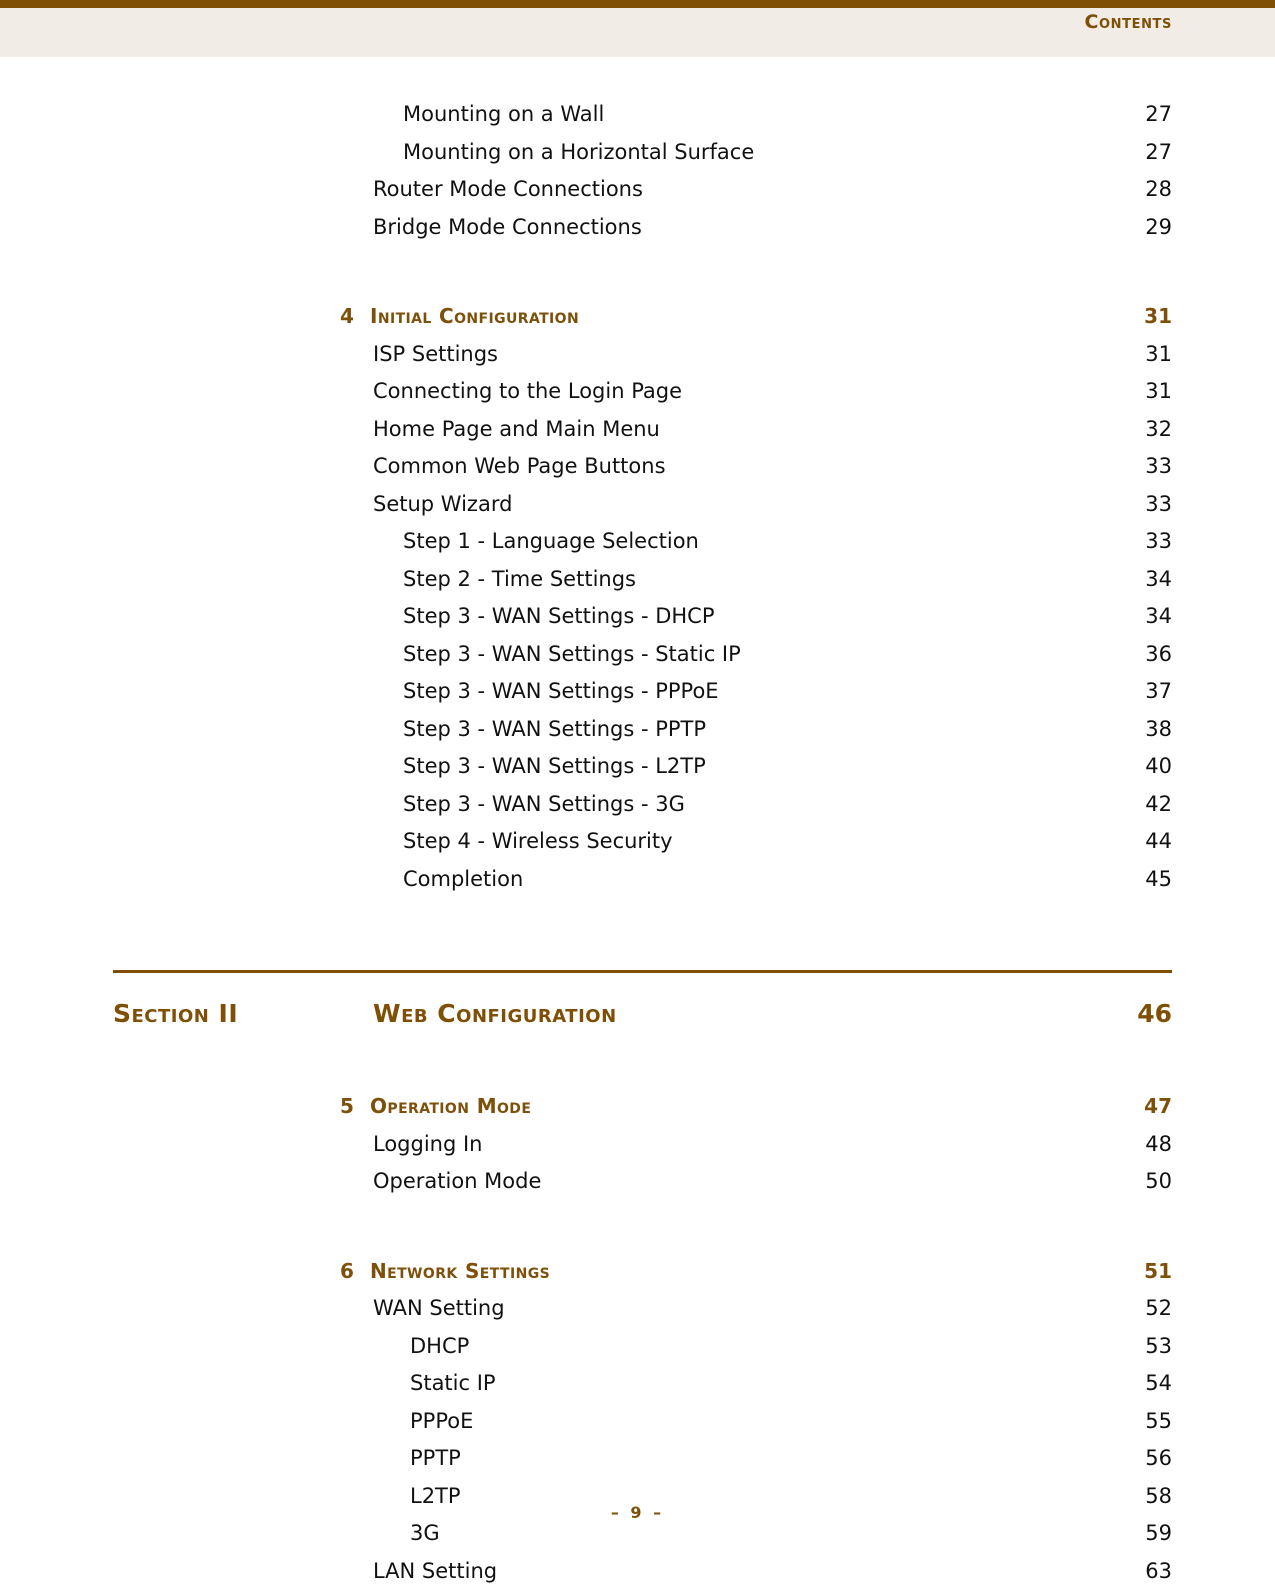  I want to click on toc-entry: DHCP 53, so click(637, 1347).